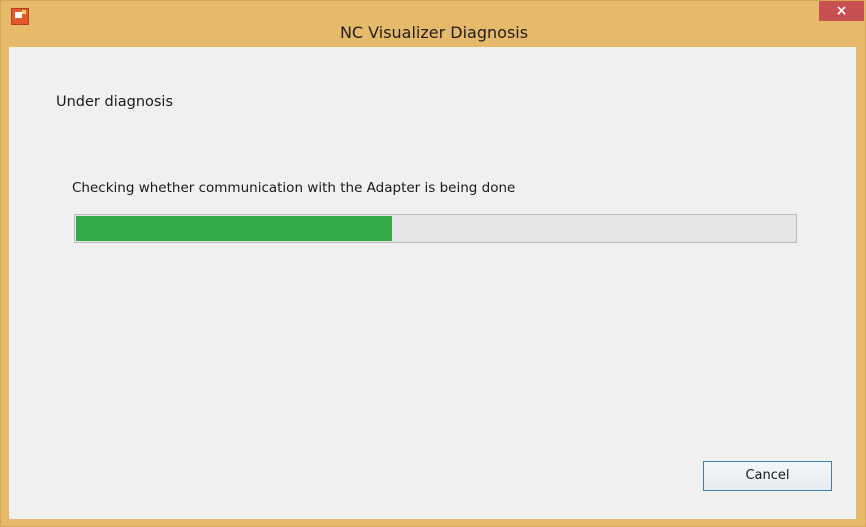  I want to click on close-icon: ×, so click(841, 11).